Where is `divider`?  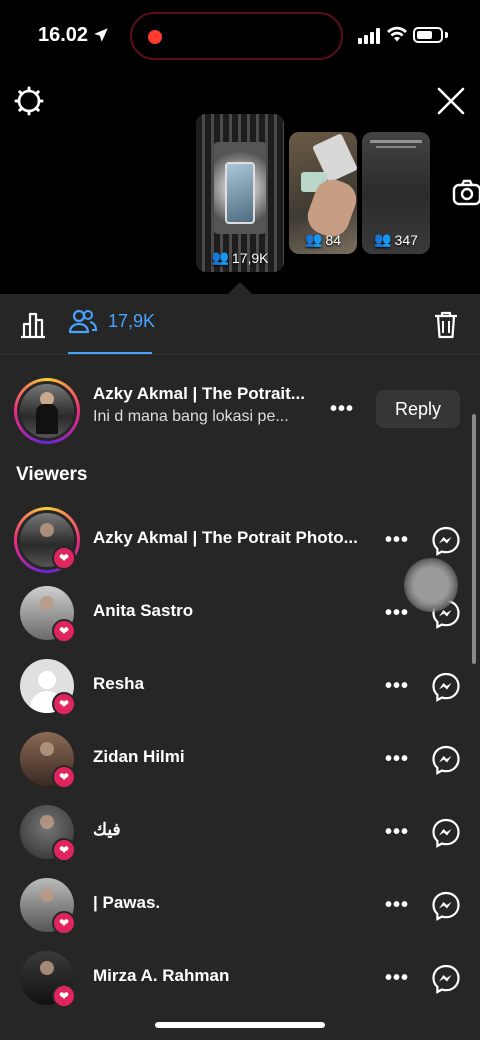
divider is located at coordinates (240, 354).